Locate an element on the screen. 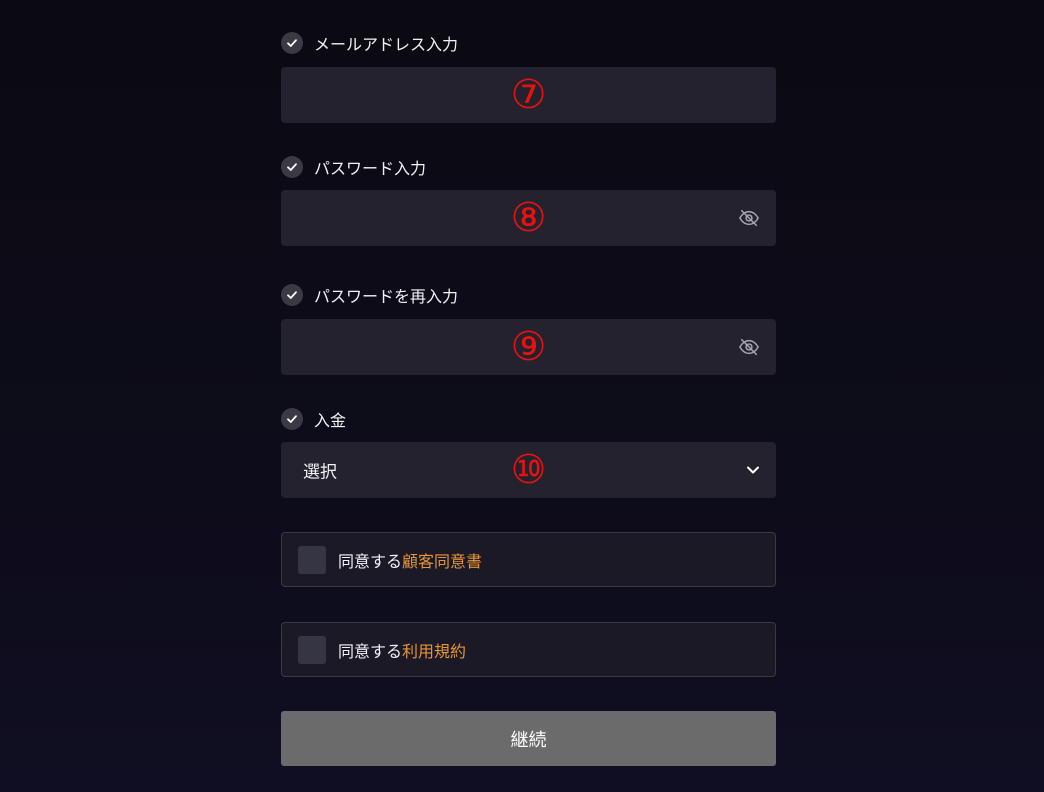  agreement-customer-consent: 同意する 顧客同意書 is located at coordinates (528, 559).